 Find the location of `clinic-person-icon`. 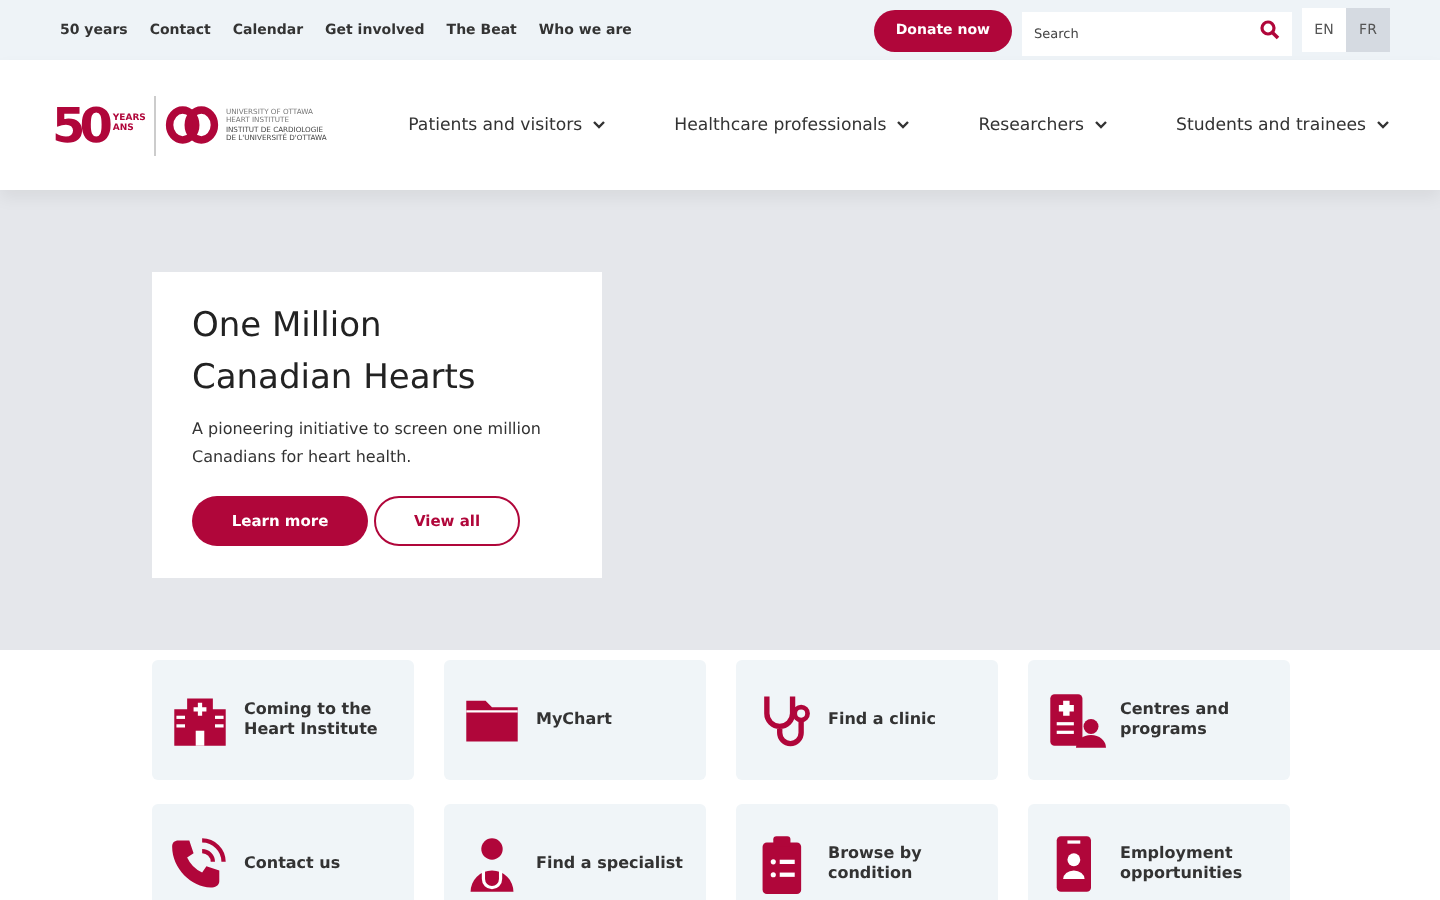

clinic-person-icon is located at coordinates (1076, 720).